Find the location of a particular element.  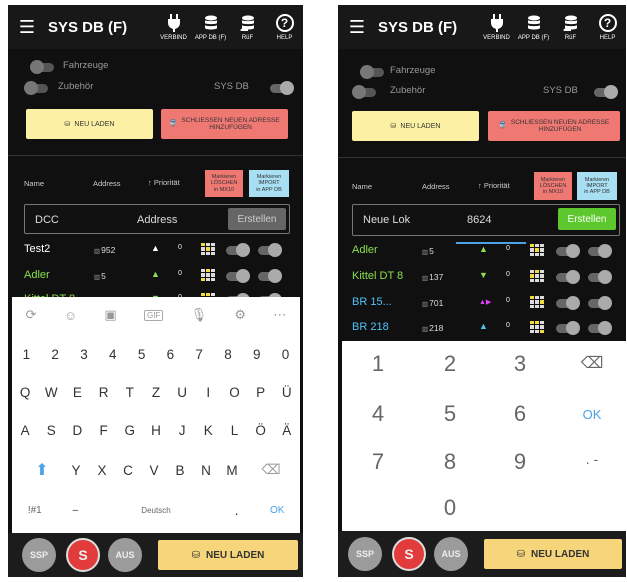

key-z: Z is located at coordinates (156, 392).